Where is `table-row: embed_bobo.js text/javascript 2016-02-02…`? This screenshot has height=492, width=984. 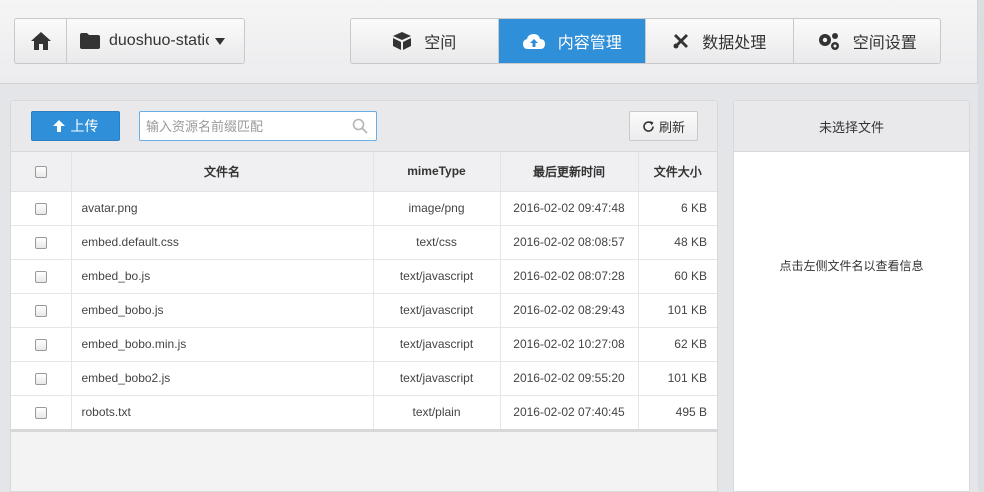 table-row: embed_bobo.js text/javascript 2016-02-02… is located at coordinates (364, 310).